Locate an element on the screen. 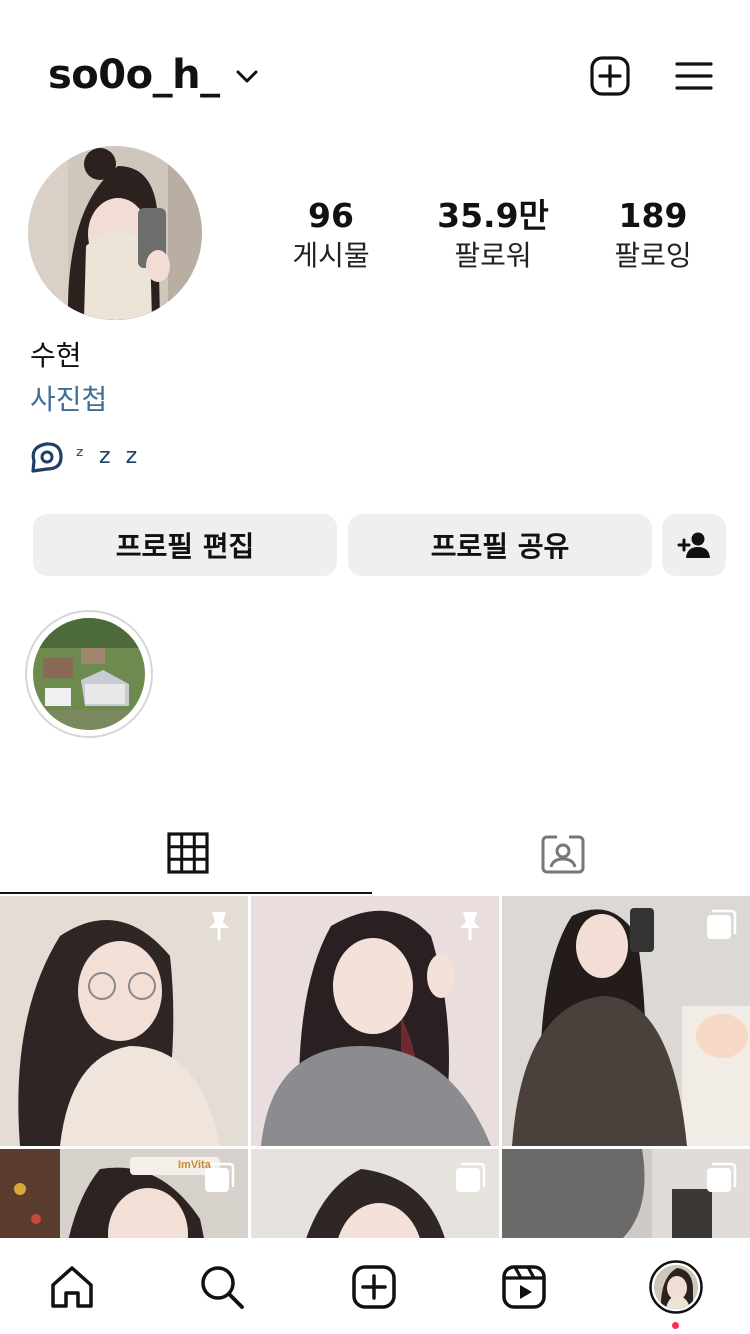 The image size is (750, 1334). tab-posts-grid is located at coordinates (187, 853).